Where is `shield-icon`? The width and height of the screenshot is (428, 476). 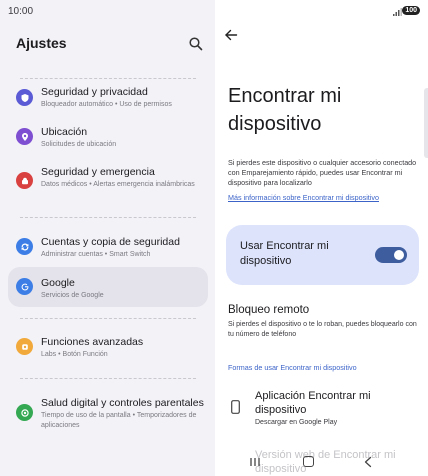
shield-icon is located at coordinates (24, 97).